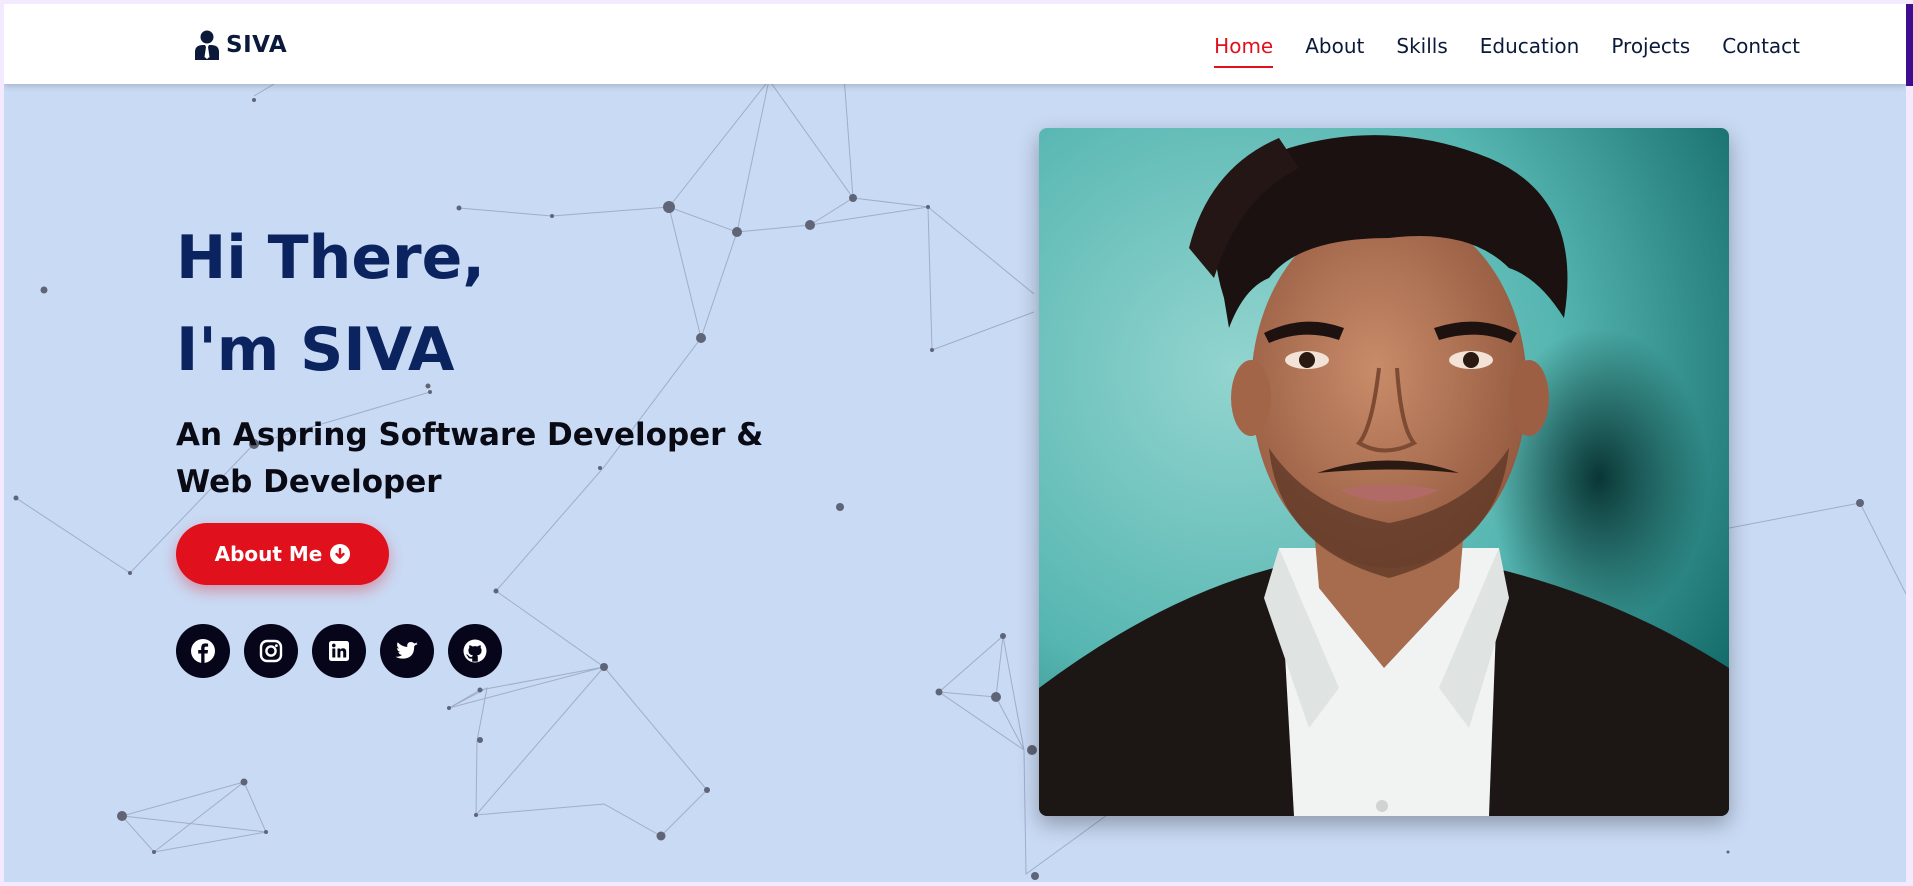 The width and height of the screenshot is (1913, 886). I want to click on linkedin-link, so click(339, 651).